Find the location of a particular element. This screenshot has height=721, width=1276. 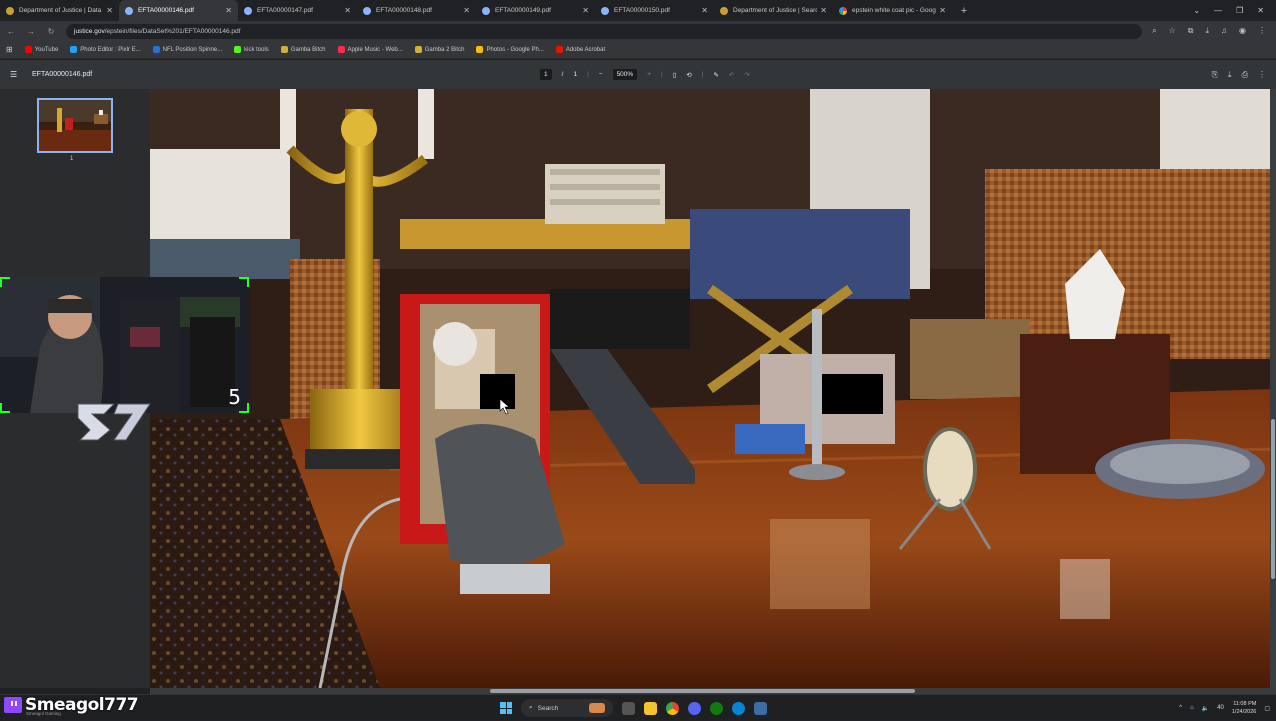

close-window-icon: ✕ is located at coordinates (1260, 10).